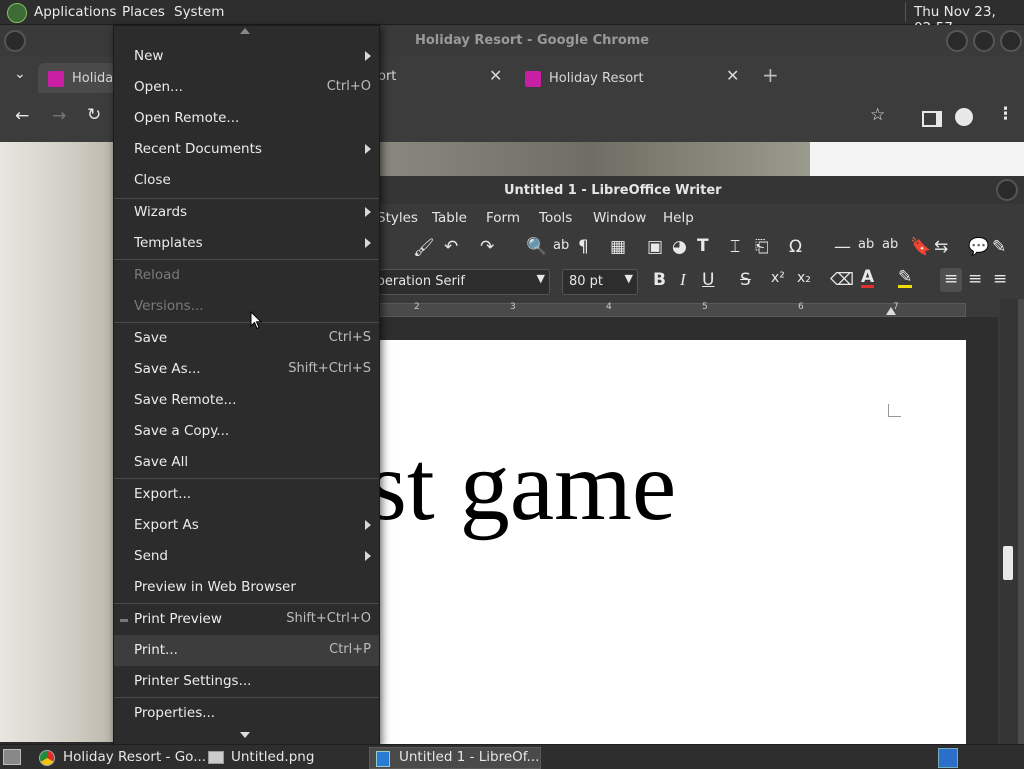 Image resolution: width=1024 pixels, height=769 pixels. Describe the element at coordinates (246, 212) in the screenshot. I see `menu-item-wizards: Wizards` at that location.